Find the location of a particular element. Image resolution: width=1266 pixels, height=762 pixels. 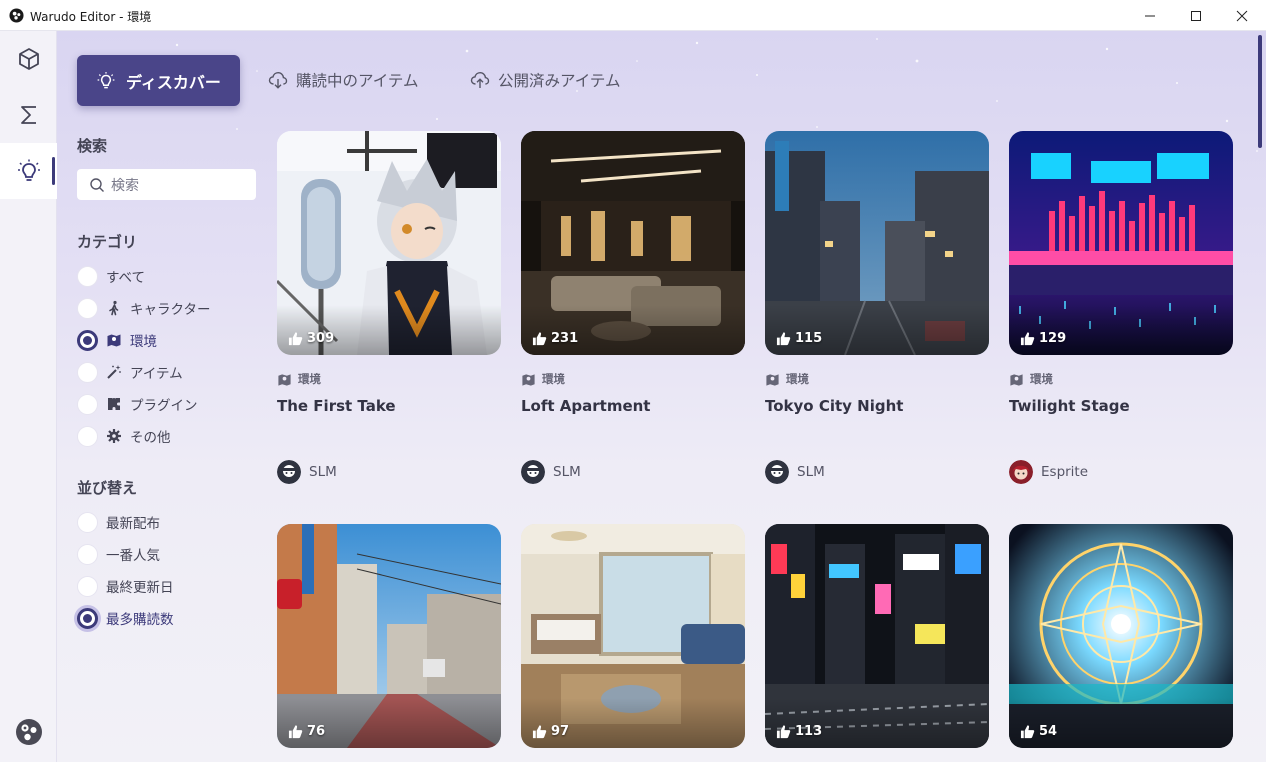

sort-section-title: 並び替え is located at coordinates (107, 488).